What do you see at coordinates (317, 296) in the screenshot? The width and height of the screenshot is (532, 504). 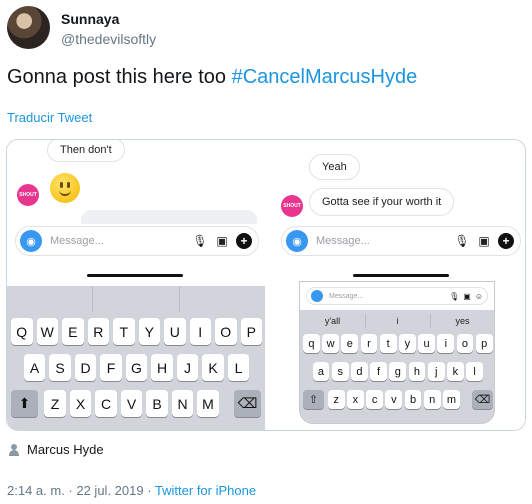 I see `camera-icon` at bounding box center [317, 296].